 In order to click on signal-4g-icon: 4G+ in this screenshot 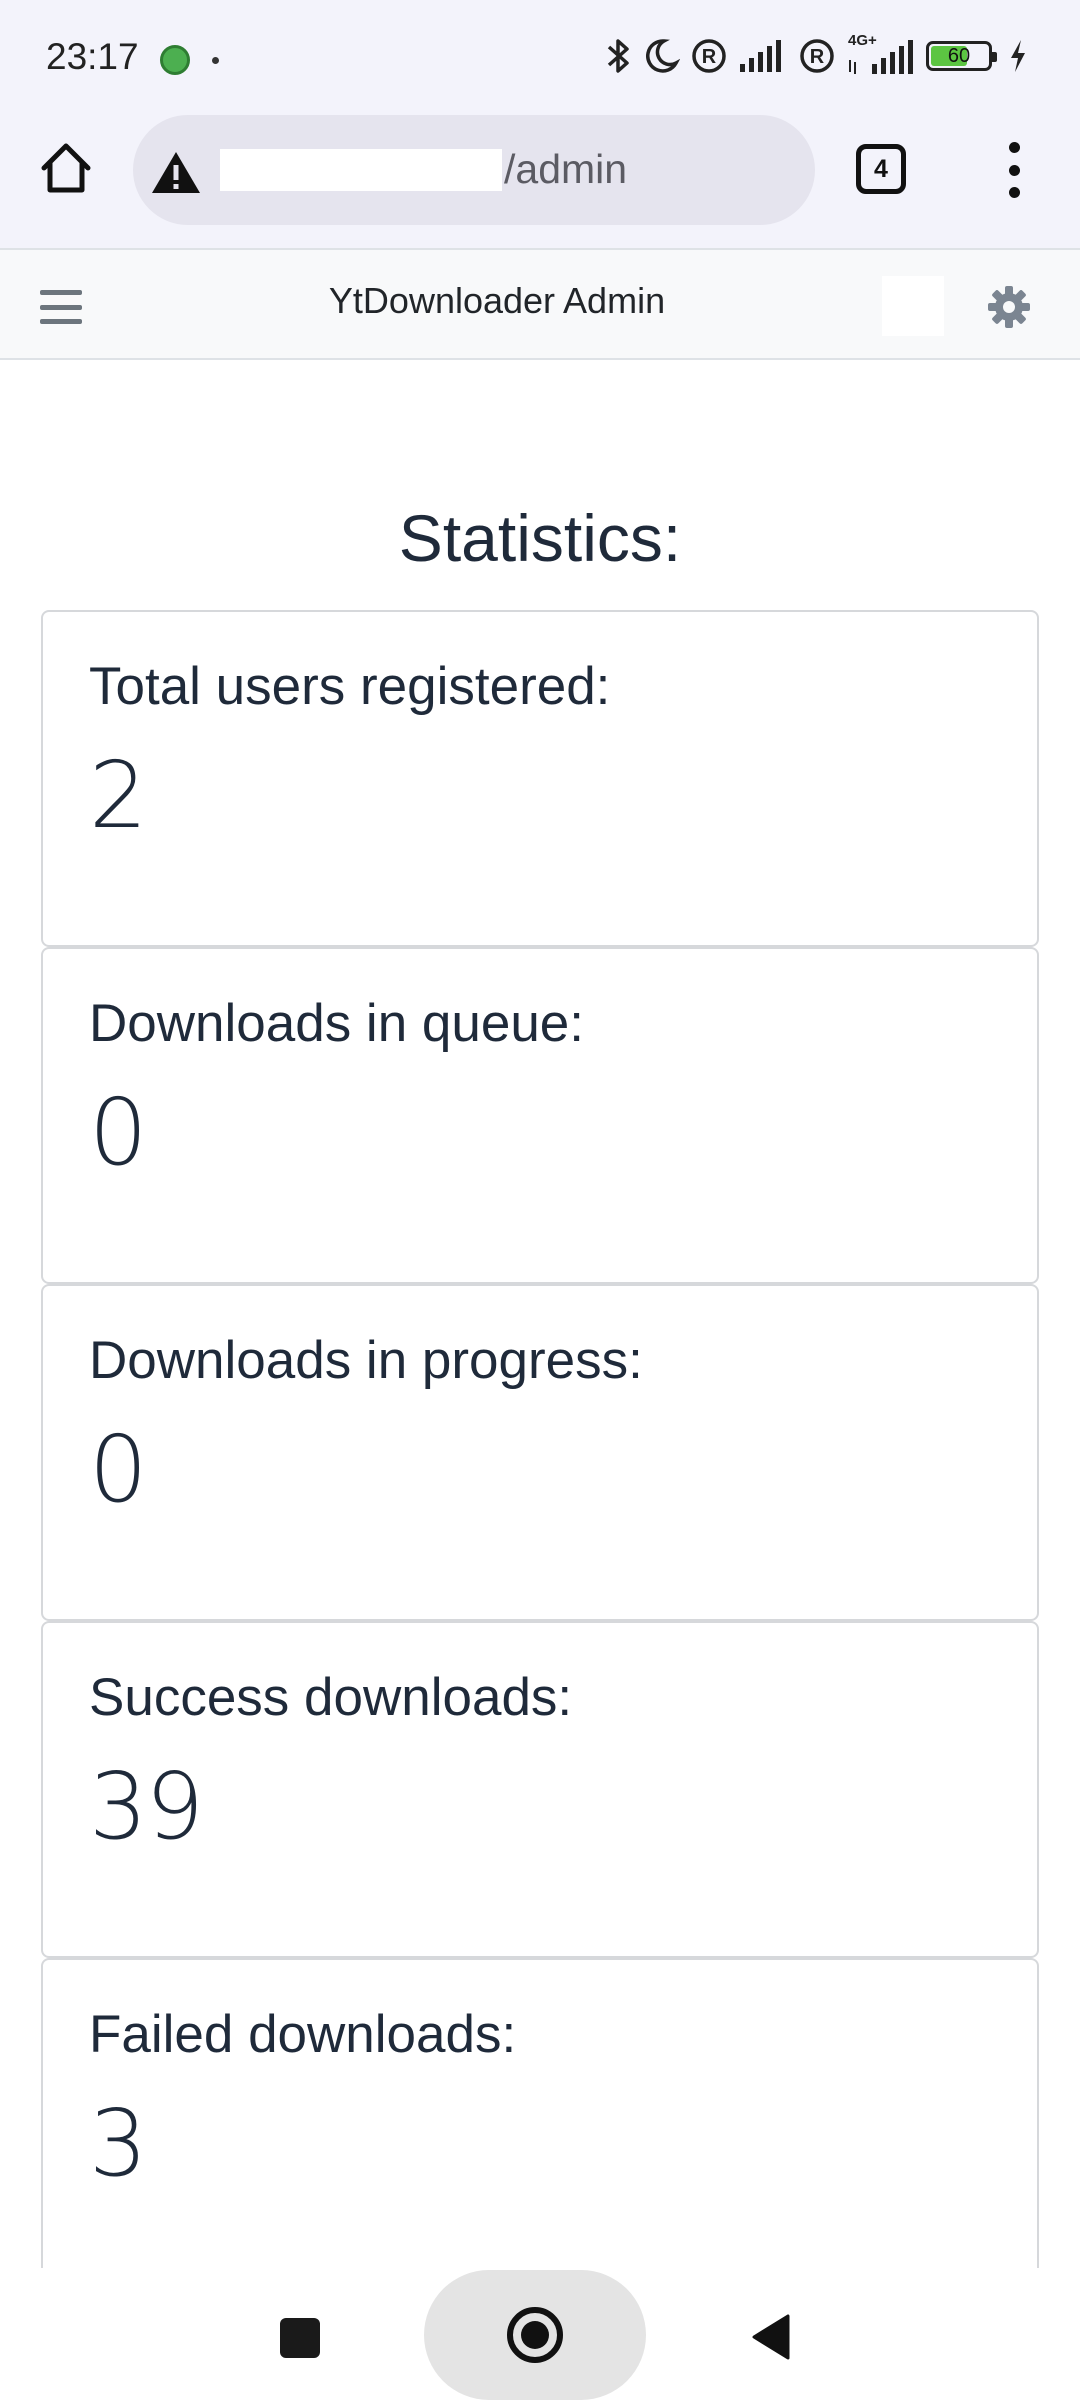, I will do `click(881, 54)`.